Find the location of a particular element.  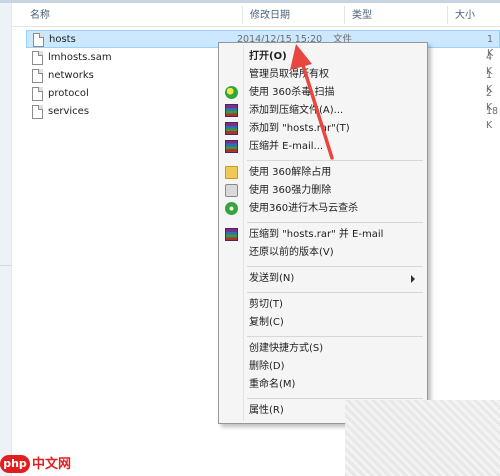

menu-item-label: 发送到(N) is located at coordinates (272, 278).